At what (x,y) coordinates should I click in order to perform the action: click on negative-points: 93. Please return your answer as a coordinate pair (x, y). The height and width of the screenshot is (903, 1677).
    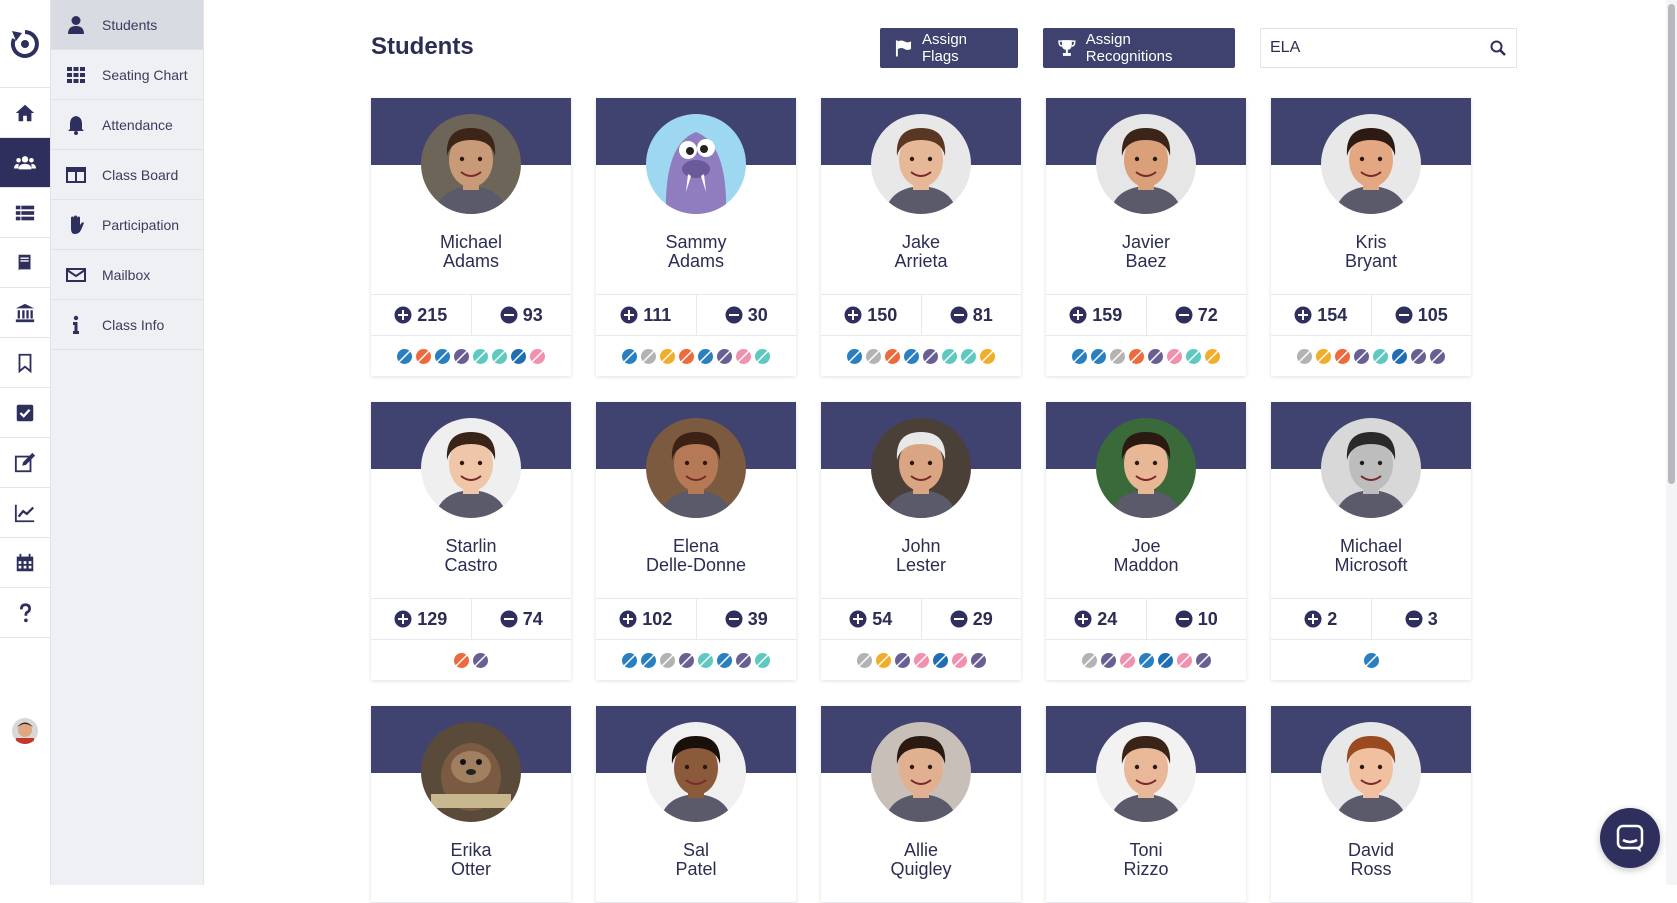
    Looking at the image, I should click on (521, 315).